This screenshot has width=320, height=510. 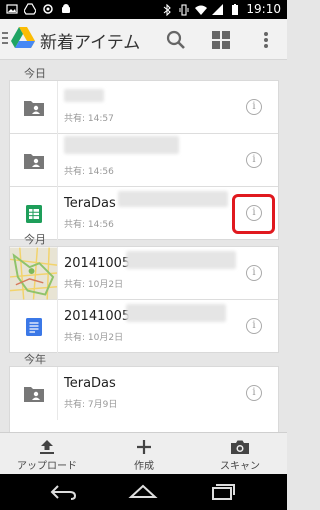 I want to click on drive-notification-icon, so click(x=30, y=9).